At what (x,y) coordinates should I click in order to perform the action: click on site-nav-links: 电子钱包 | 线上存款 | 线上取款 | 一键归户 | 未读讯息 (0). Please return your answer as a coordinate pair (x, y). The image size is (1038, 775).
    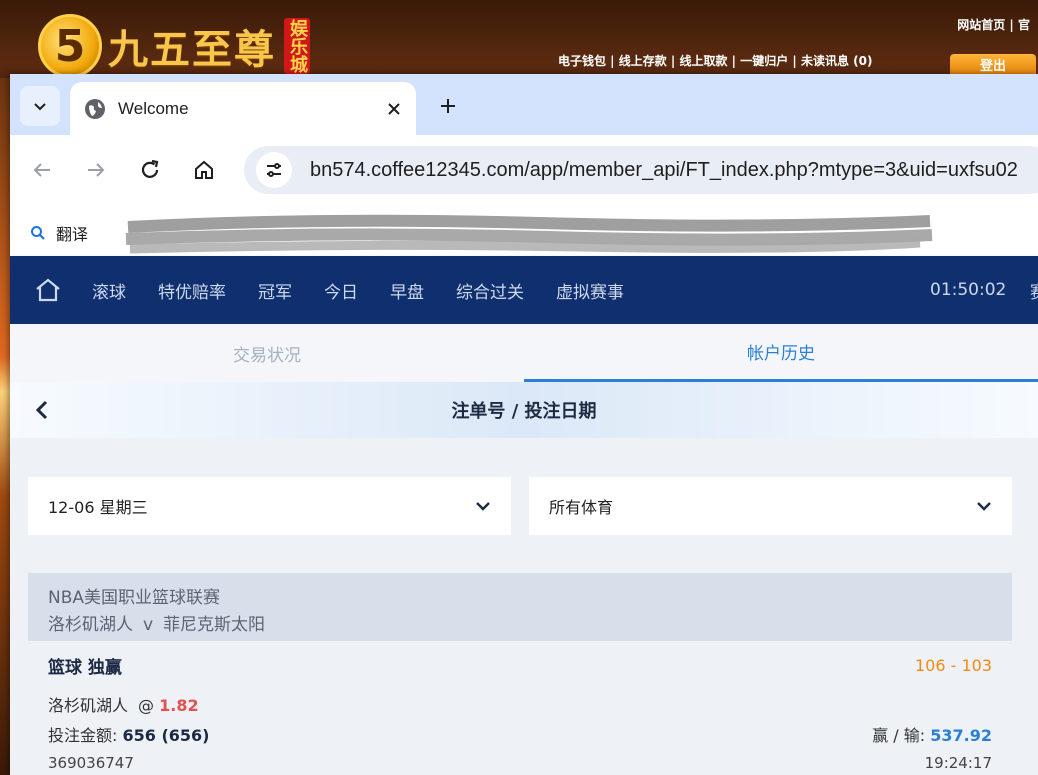
    Looking at the image, I should click on (715, 60).